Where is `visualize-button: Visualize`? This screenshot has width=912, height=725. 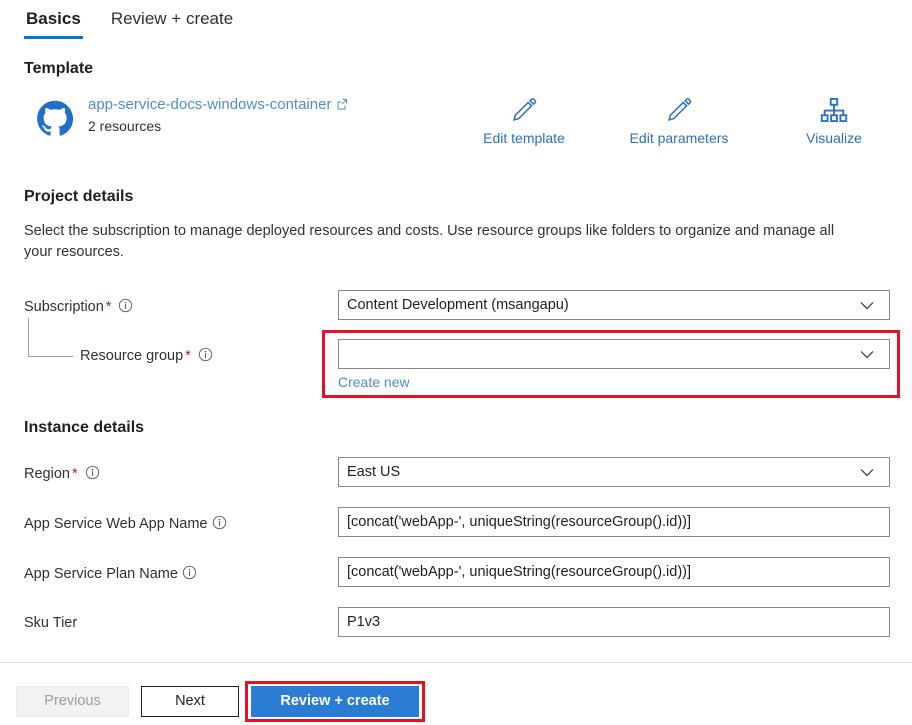 visualize-button: Visualize is located at coordinates (833, 121).